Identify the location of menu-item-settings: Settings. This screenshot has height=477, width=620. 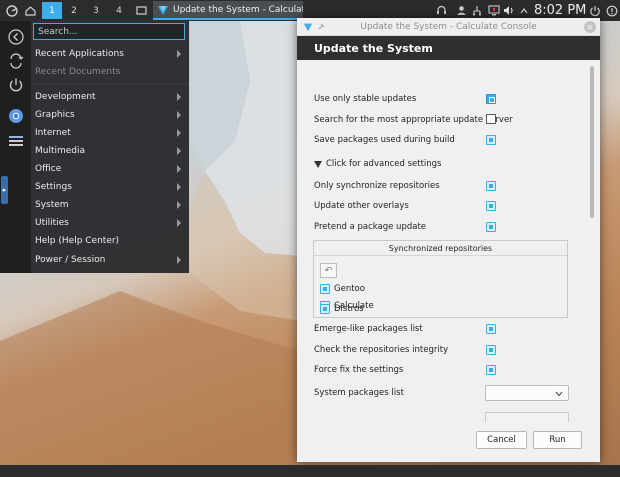
(110, 187).